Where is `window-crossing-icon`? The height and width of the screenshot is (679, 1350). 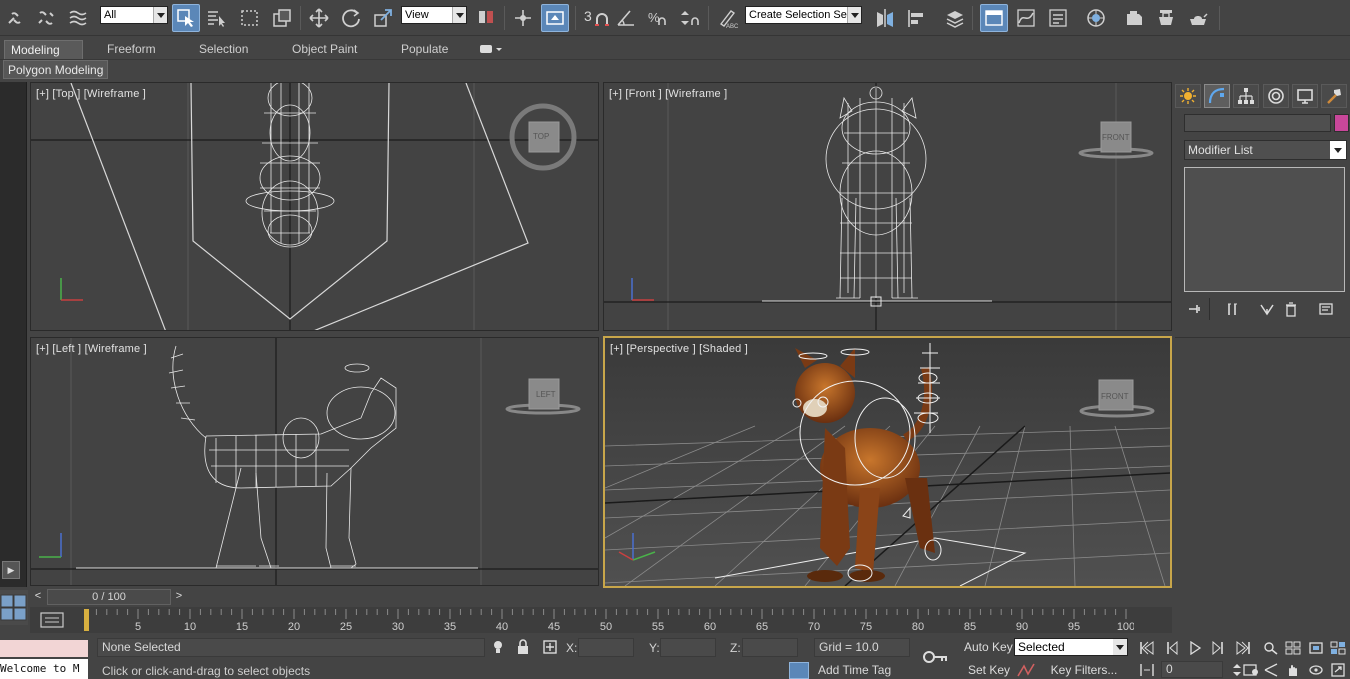 window-crossing-icon is located at coordinates (282, 18).